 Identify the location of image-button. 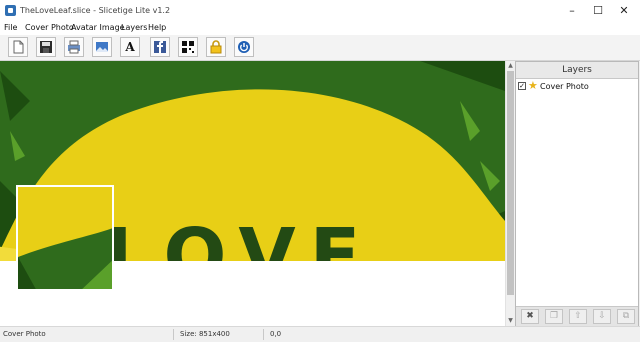
(102, 47).